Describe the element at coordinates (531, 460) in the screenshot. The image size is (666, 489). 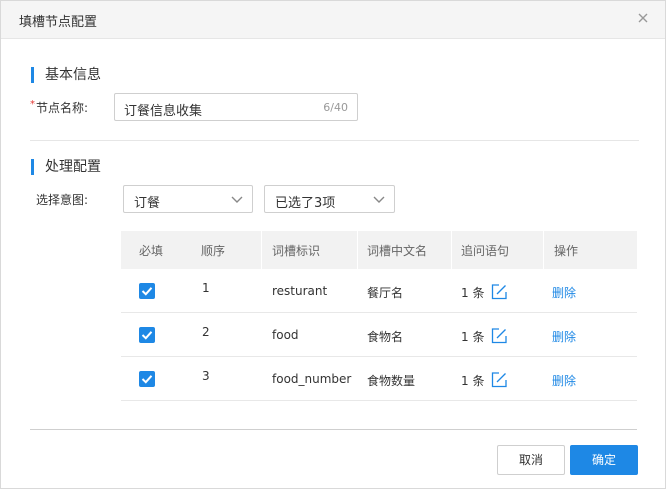
I see `cancel-button: 取消` at that location.